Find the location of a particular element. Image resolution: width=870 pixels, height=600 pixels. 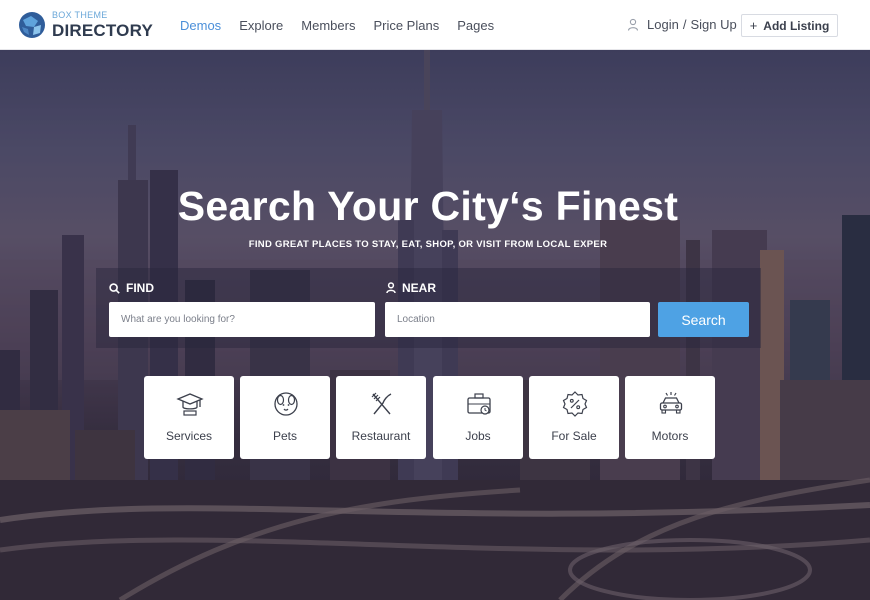

brand-top: BOX THEME is located at coordinates (80, 15).